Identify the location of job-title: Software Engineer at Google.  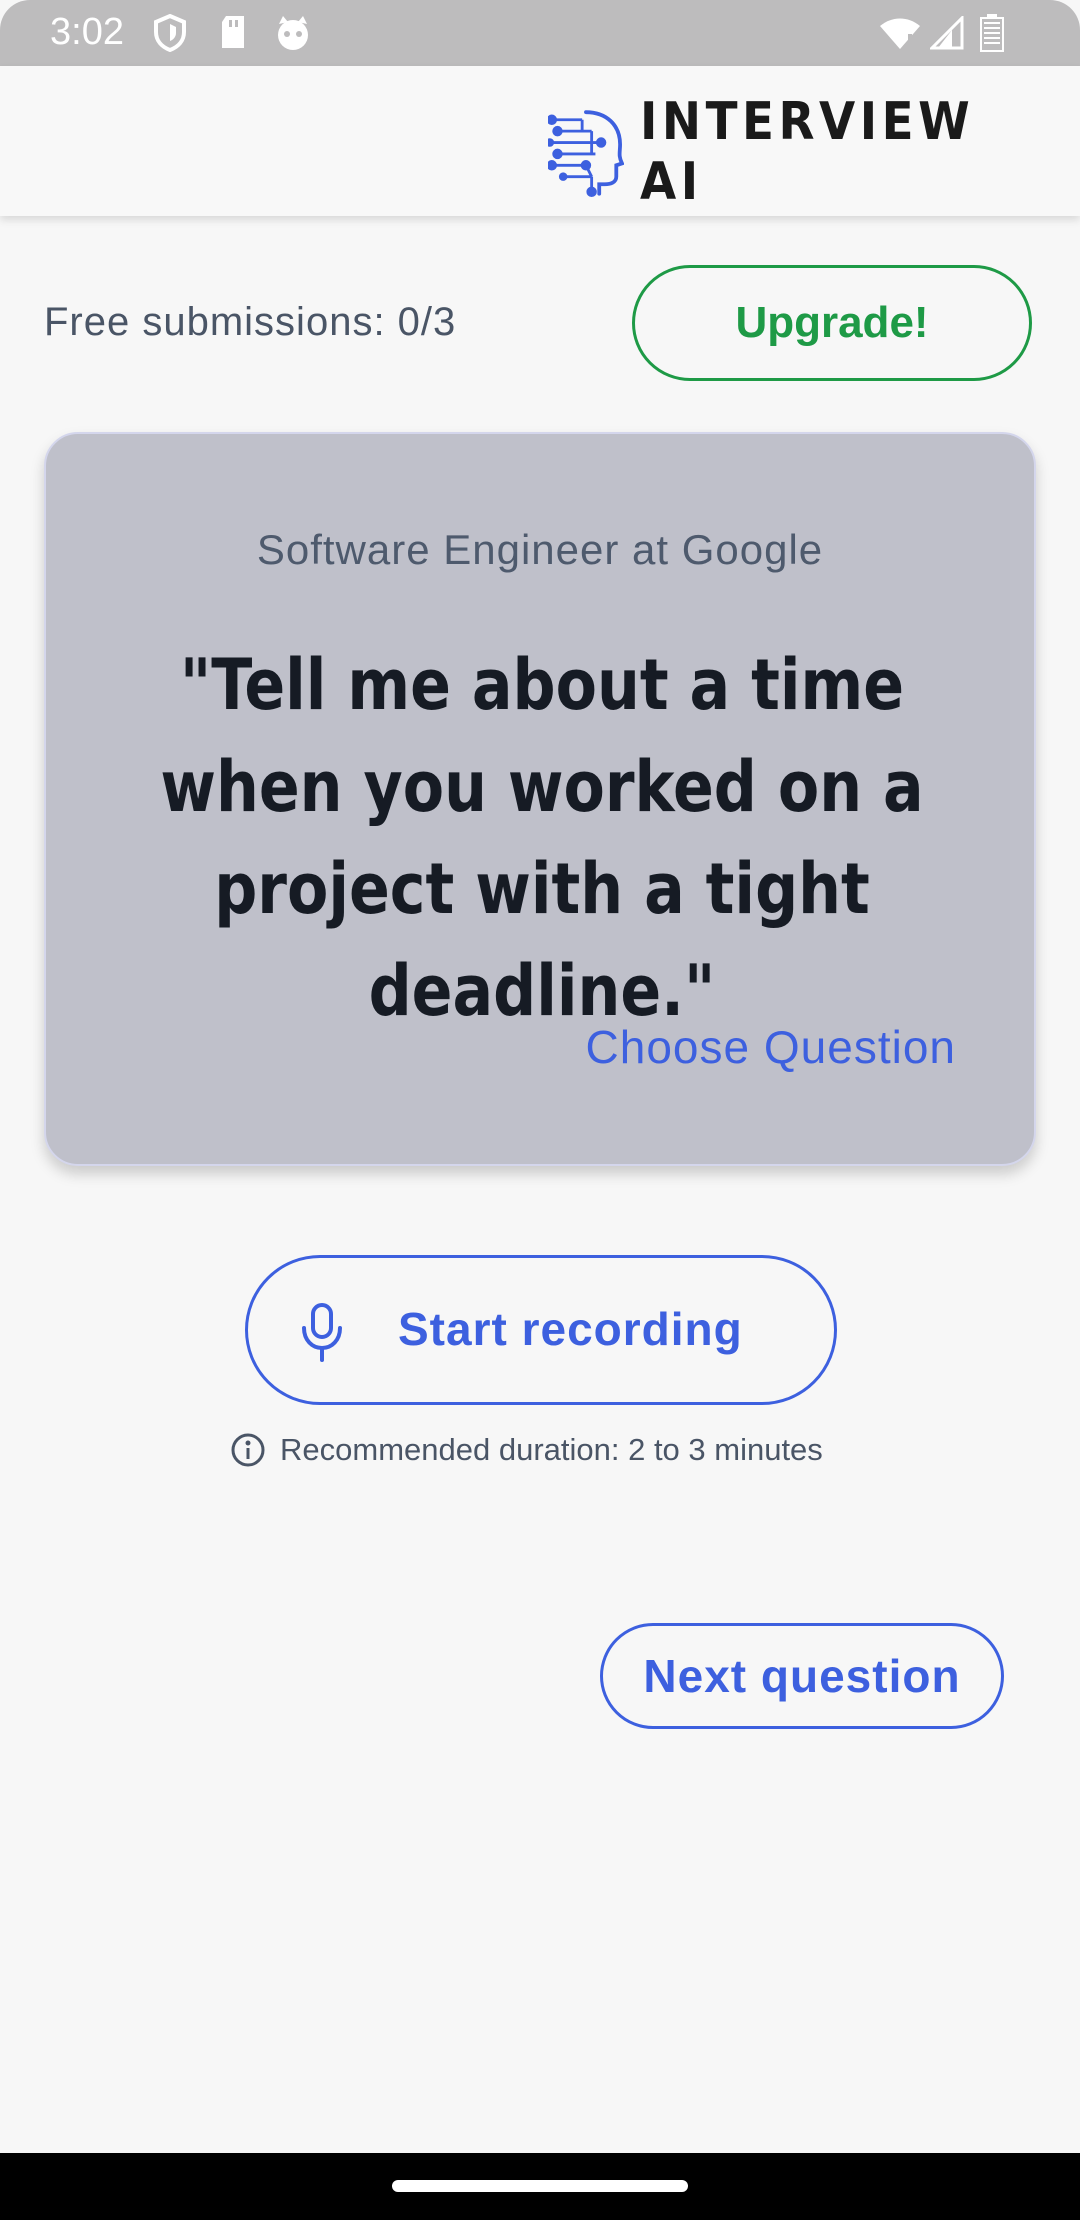
(540, 549).